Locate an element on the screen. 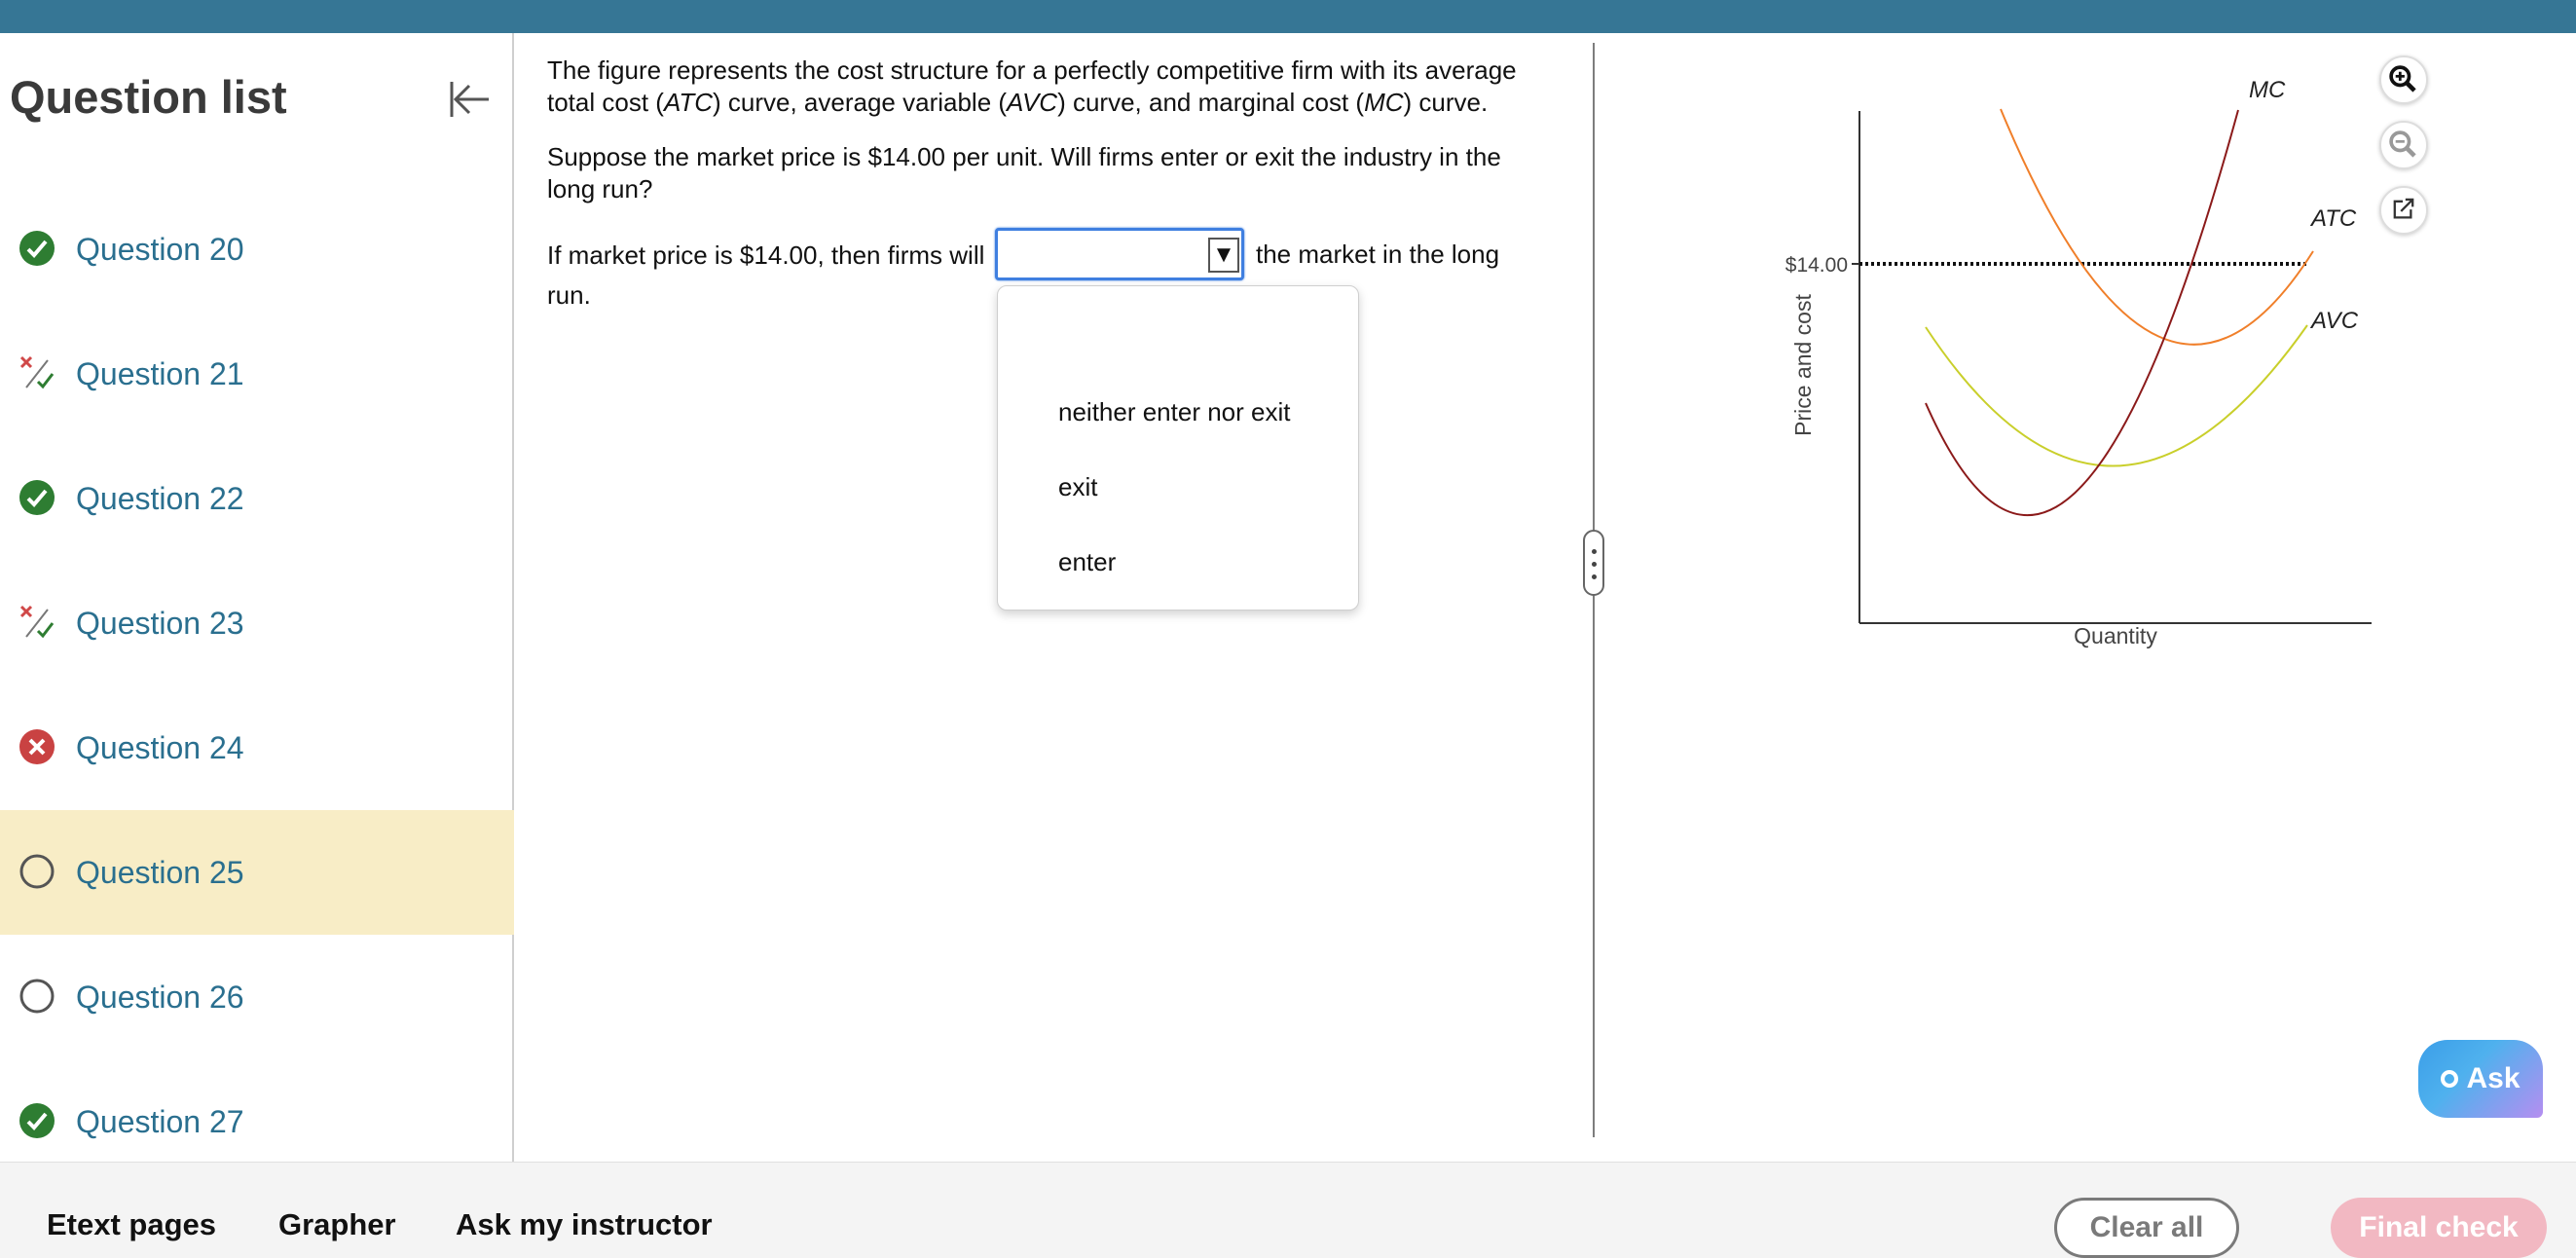 The image size is (2576, 1258). avc-curve is located at coordinates (2116, 395).